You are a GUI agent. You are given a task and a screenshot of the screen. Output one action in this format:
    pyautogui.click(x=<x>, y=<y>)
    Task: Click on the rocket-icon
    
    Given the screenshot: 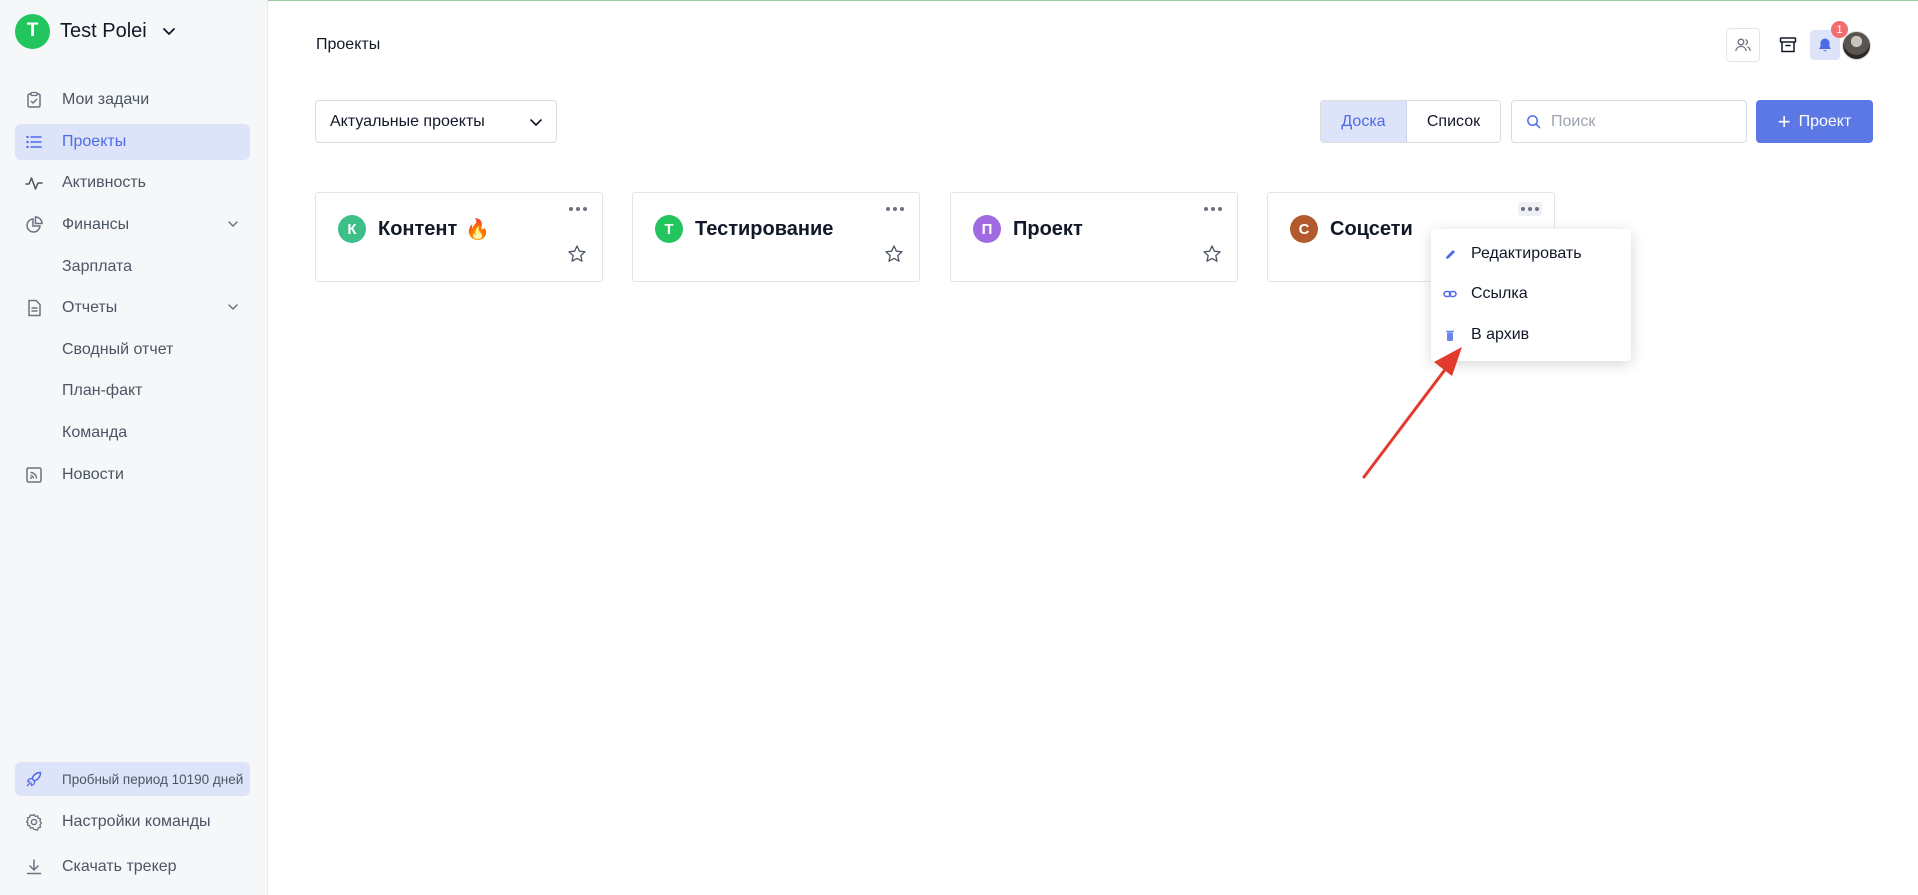 What is the action you would take?
    pyautogui.click(x=34, y=779)
    